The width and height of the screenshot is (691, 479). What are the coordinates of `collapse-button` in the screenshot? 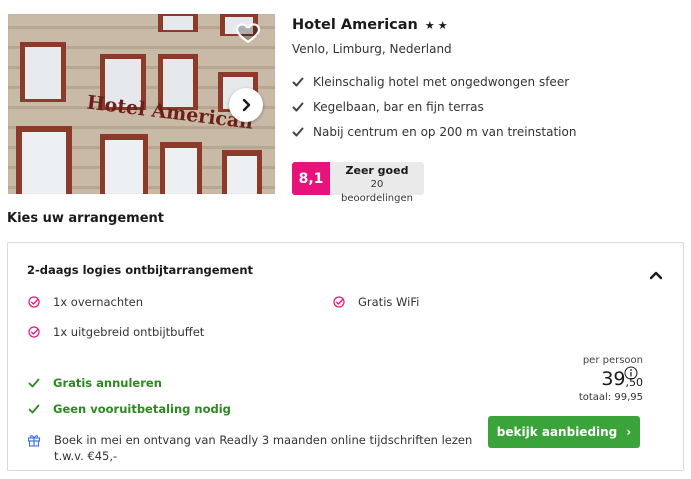 It's located at (656, 272).